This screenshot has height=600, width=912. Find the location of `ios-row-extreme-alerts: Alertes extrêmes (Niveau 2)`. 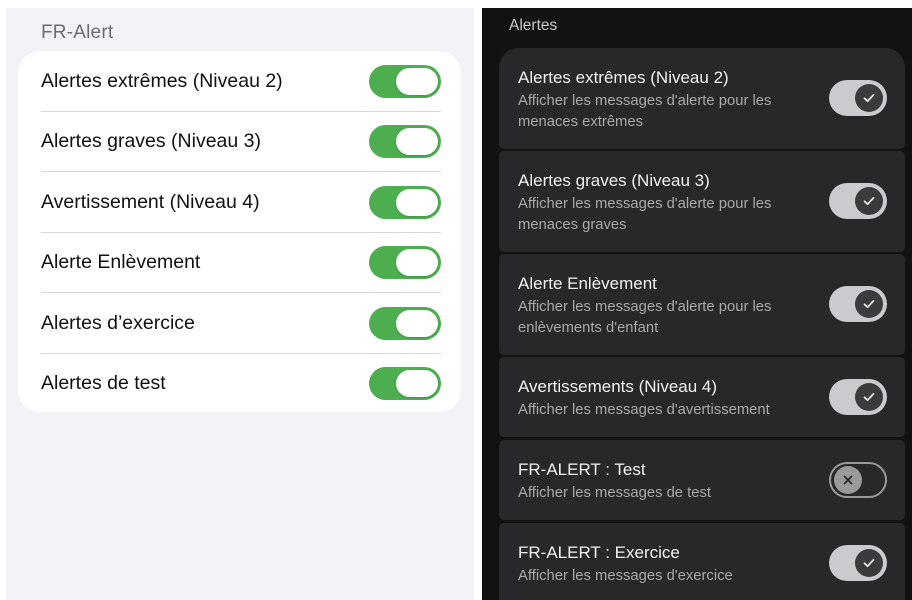

ios-row-extreme-alerts: Alertes extrêmes (Niveau 2) is located at coordinates (239, 81).